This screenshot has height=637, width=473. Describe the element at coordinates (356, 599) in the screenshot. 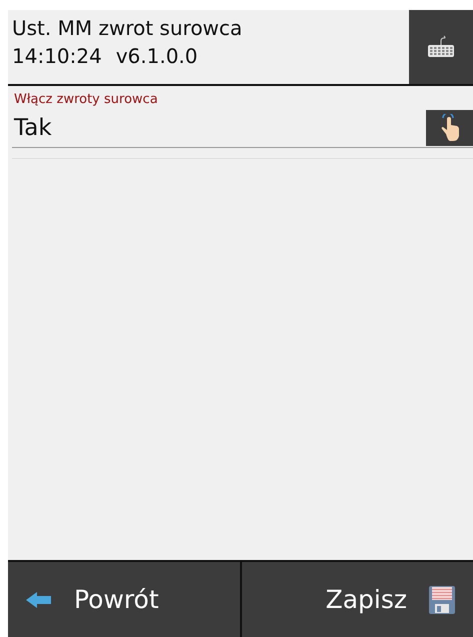

I see `save-button: Zapisz` at that location.